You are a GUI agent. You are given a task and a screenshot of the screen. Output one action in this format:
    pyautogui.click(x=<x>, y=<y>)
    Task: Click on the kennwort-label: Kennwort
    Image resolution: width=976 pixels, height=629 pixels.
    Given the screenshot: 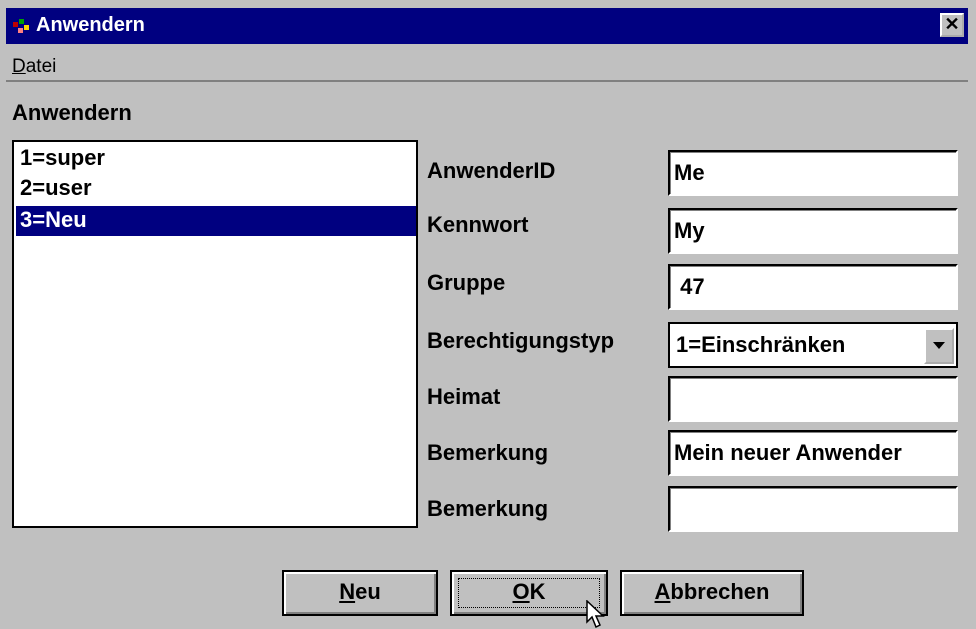 What is the action you would take?
    pyautogui.click(x=478, y=224)
    